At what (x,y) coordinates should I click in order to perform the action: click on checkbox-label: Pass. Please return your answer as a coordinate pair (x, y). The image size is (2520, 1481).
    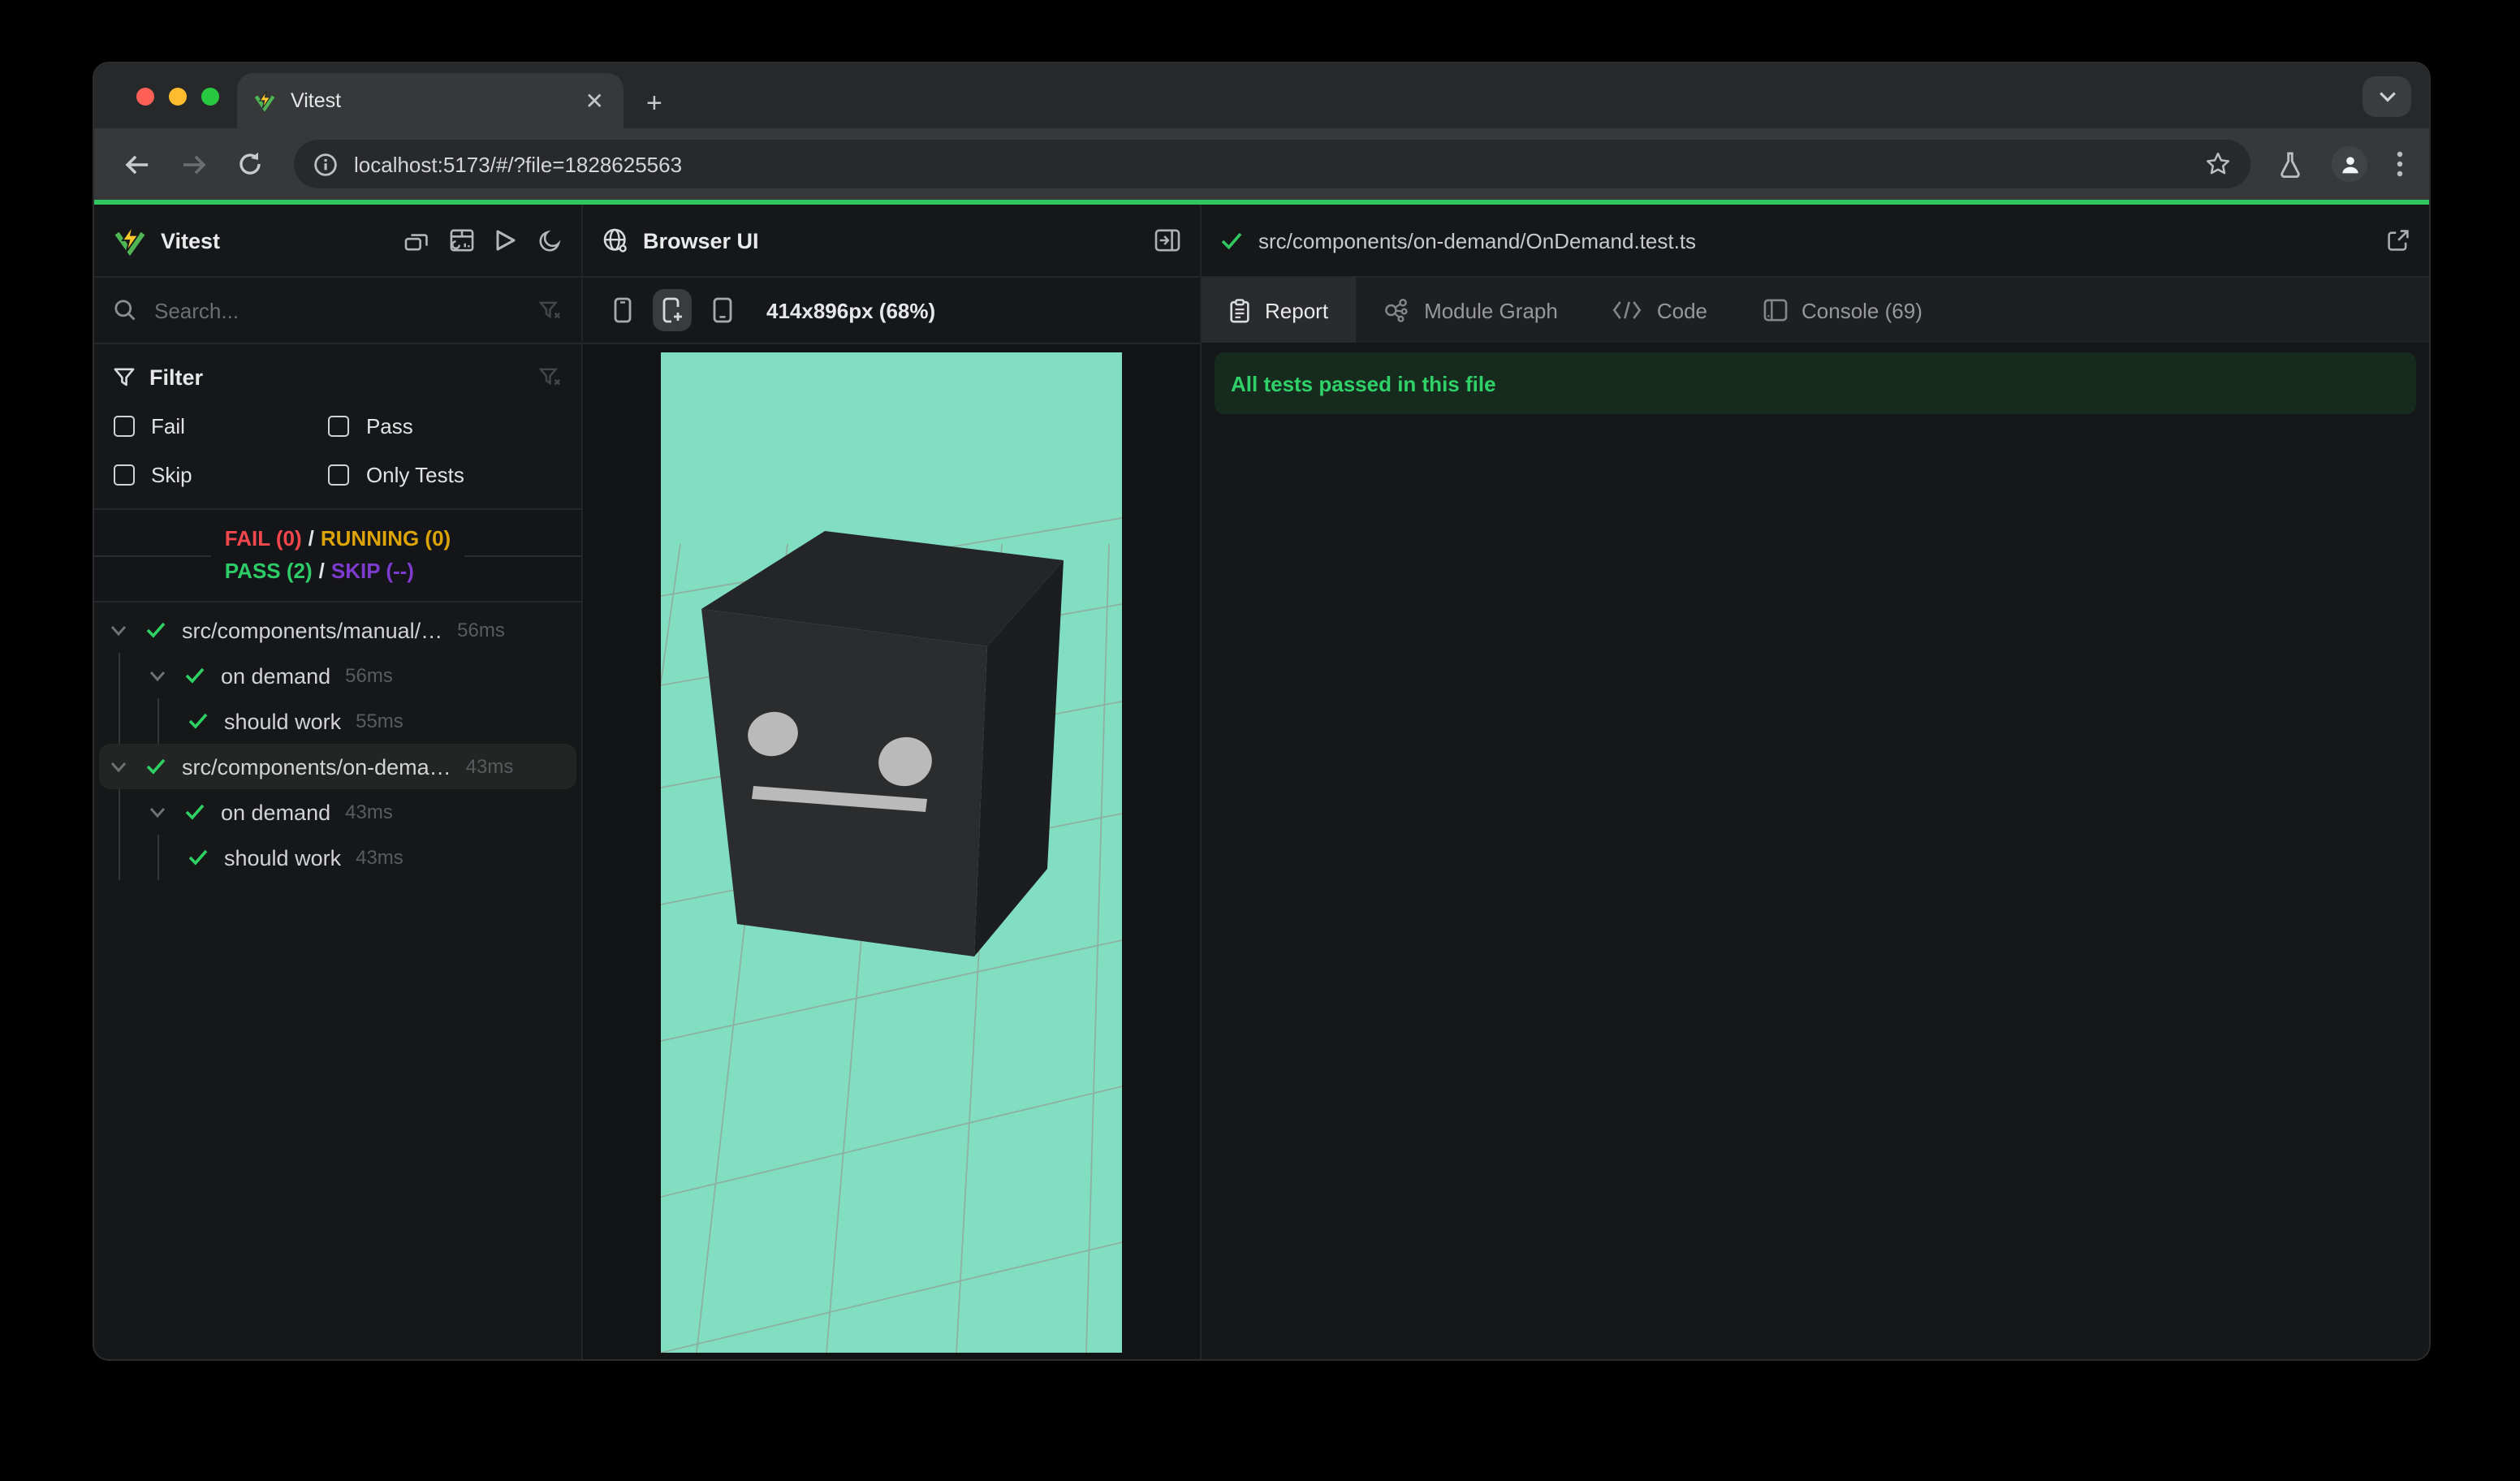
    Looking at the image, I should click on (389, 426).